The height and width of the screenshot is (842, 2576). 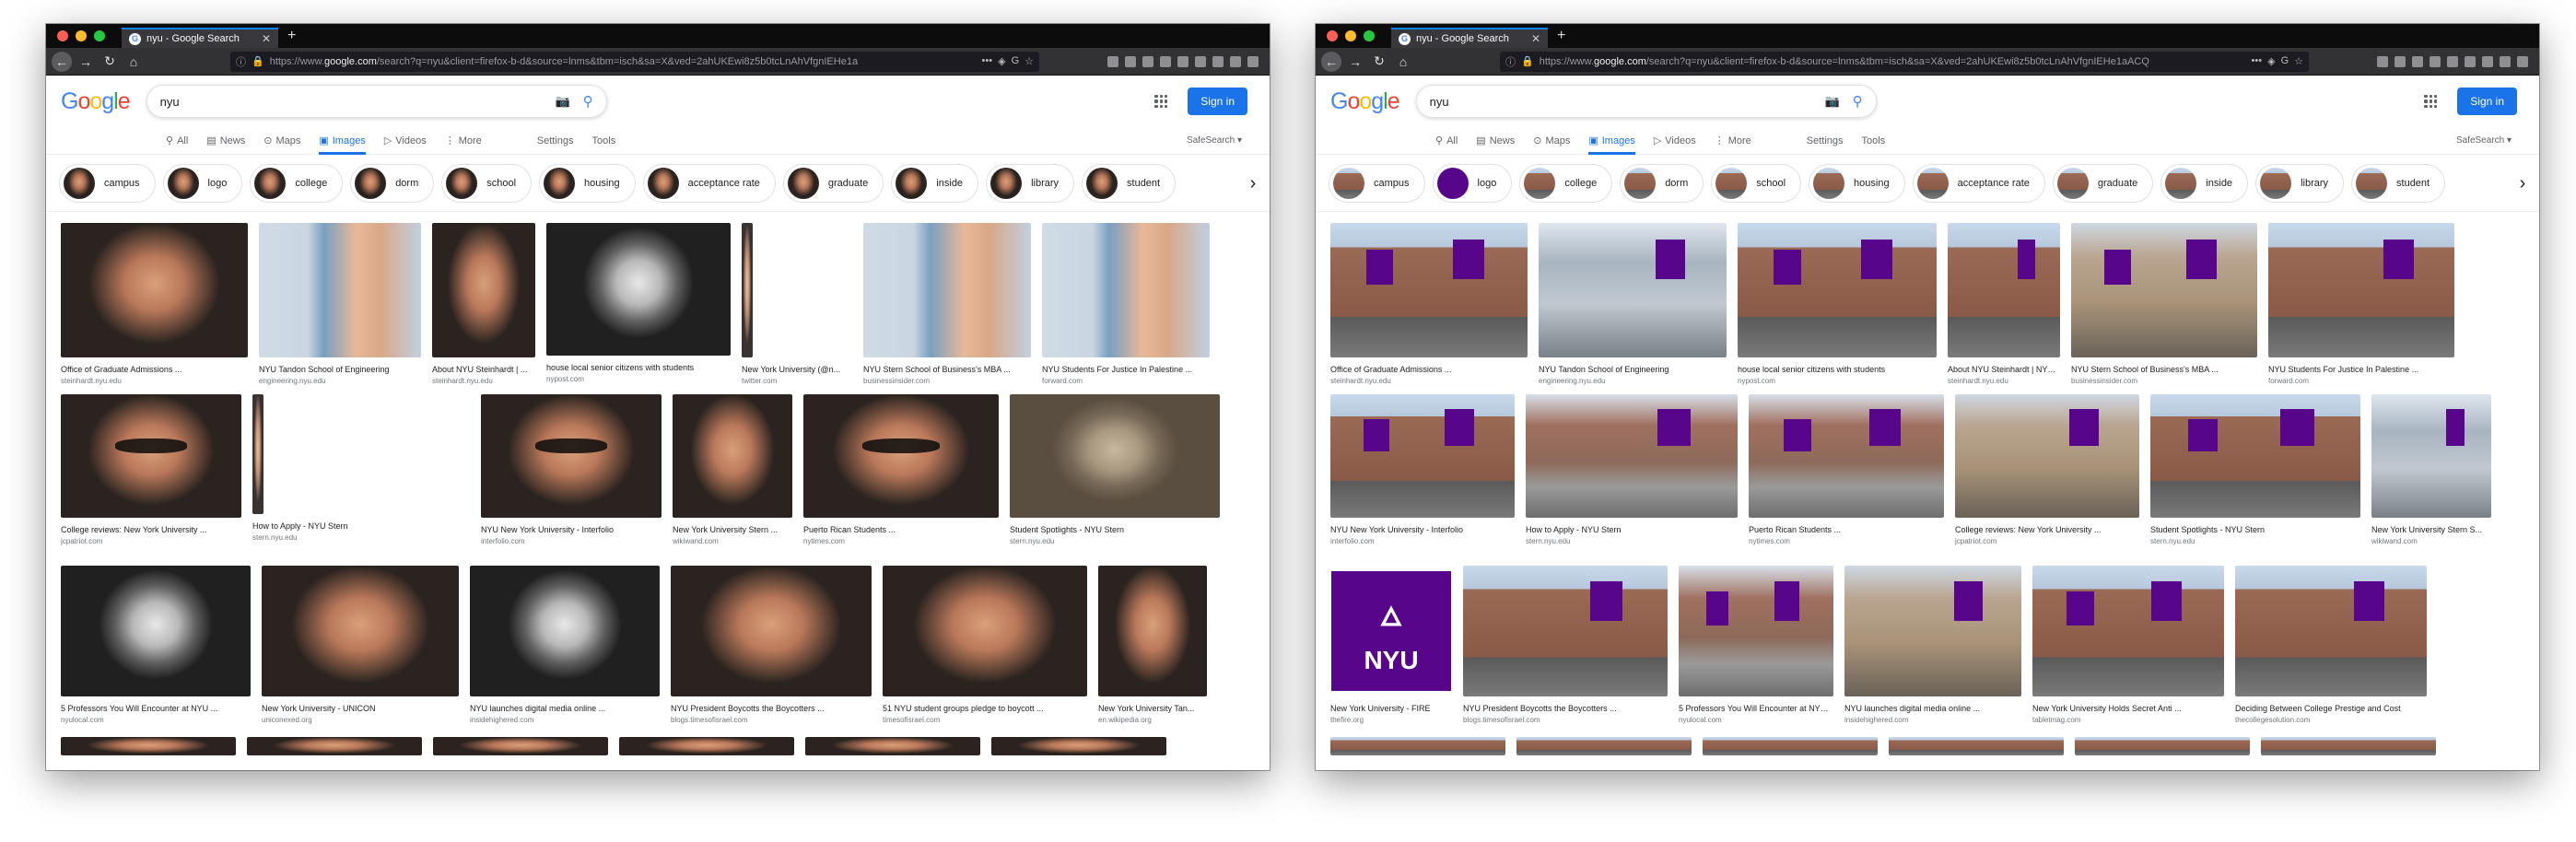 What do you see at coordinates (266, 38) in the screenshot?
I see `close-tab-icon: ✕` at bounding box center [266, 38].